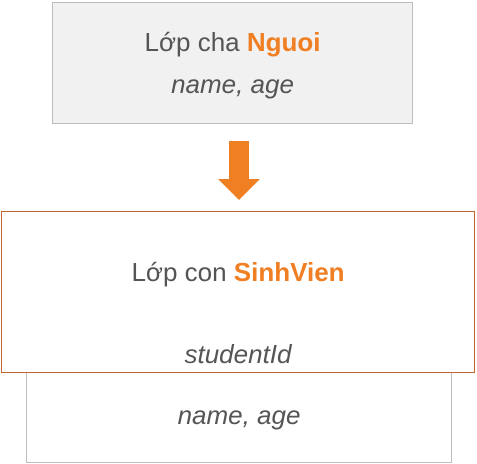 This screenshot has height=464, width=477. Describe the element at coordinates (232, 84) in the screenshot. I see `parent-class-fields: name, age` at that location.